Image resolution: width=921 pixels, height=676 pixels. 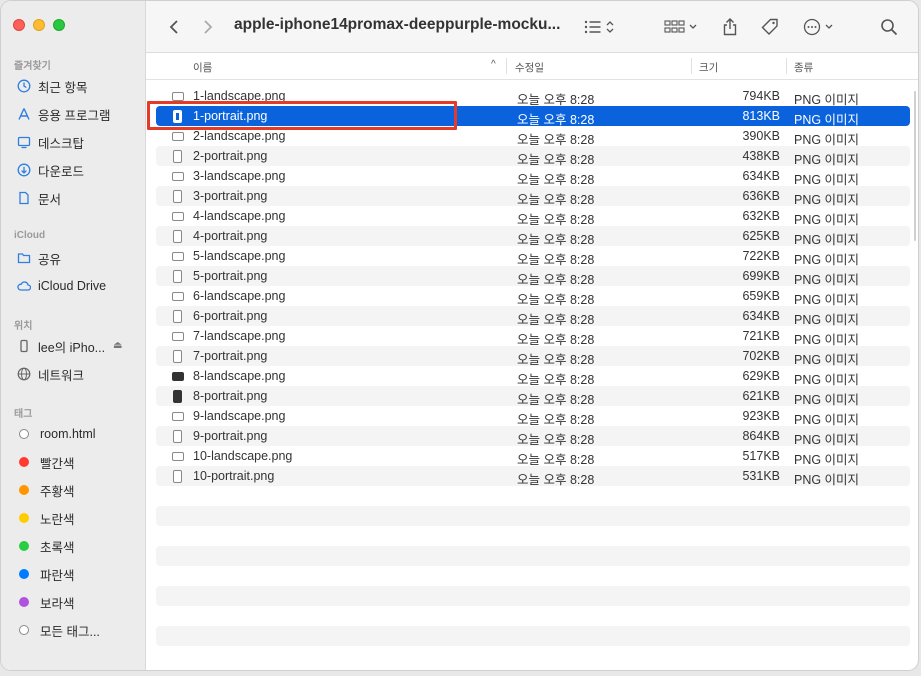 What do you see at coordinates (230, 196) in the screenshot?
I see `file-name: 3-portrait.png` at bounding box center [230, 196].